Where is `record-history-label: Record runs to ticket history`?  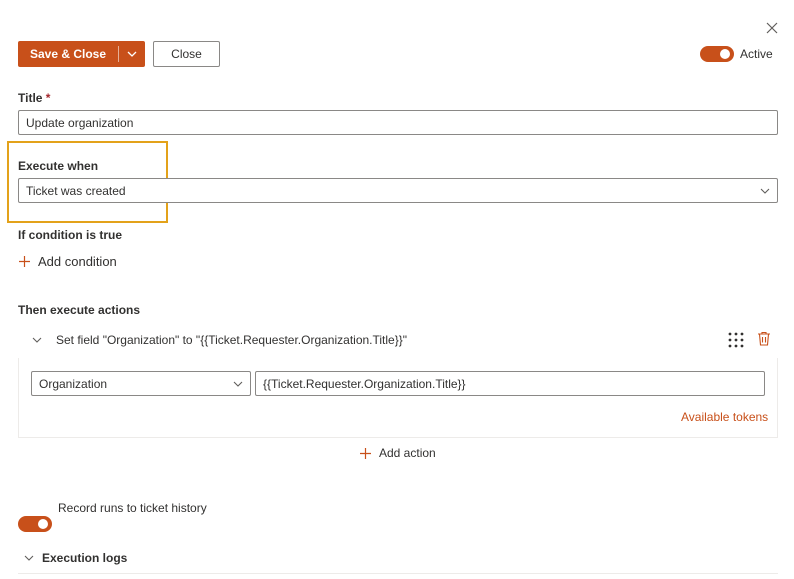
record-history-label: Record runs to ticket history is located at coordinates (132, 508).